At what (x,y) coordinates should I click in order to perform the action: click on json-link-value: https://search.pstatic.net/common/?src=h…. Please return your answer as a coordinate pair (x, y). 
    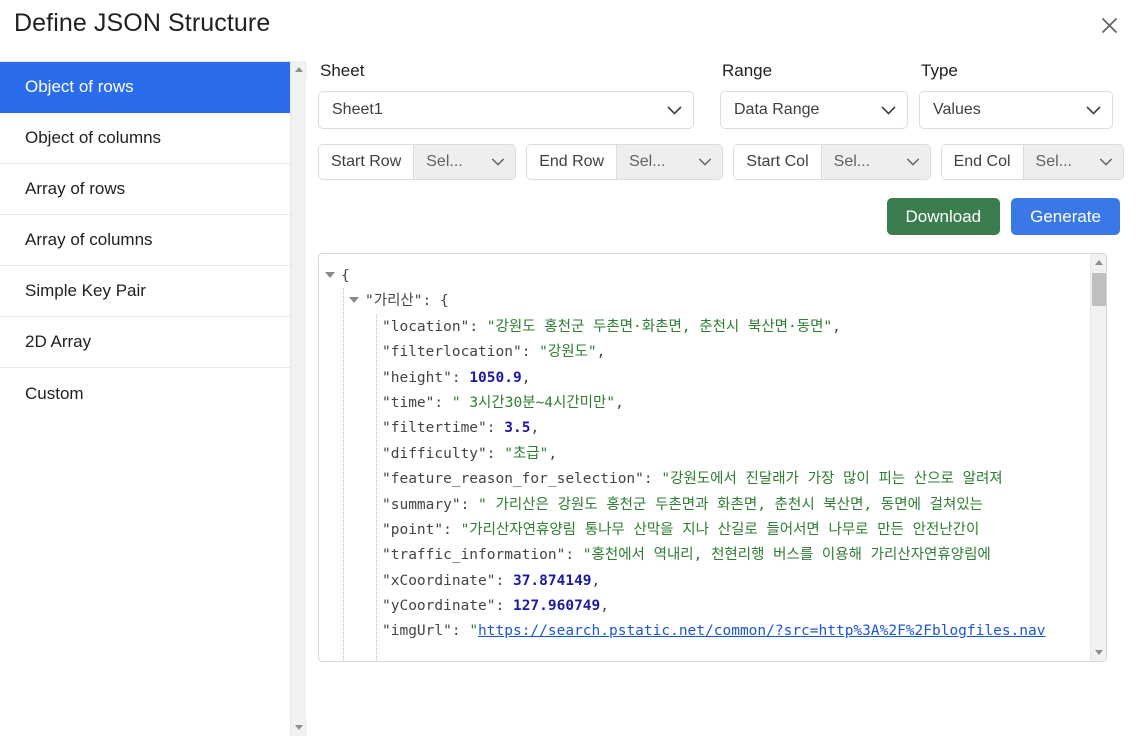
    Looking at the image, I should click on (761, 631).